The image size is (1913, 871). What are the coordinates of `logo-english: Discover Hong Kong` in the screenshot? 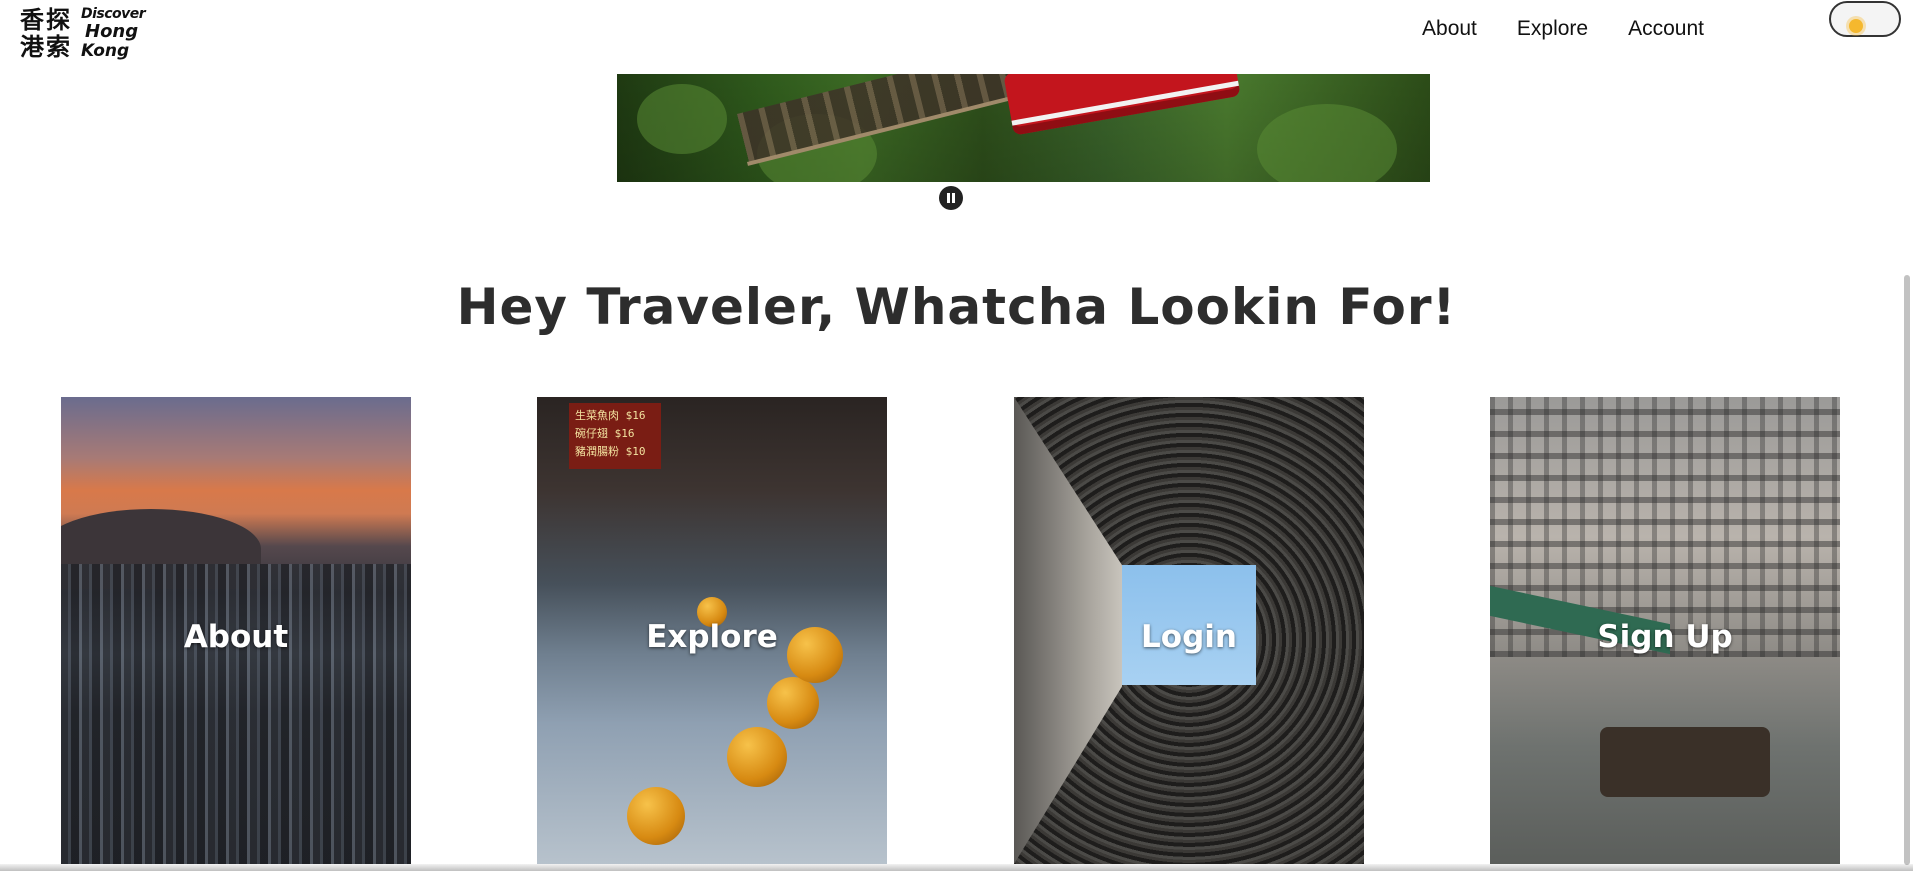 It's located at (113, 33).